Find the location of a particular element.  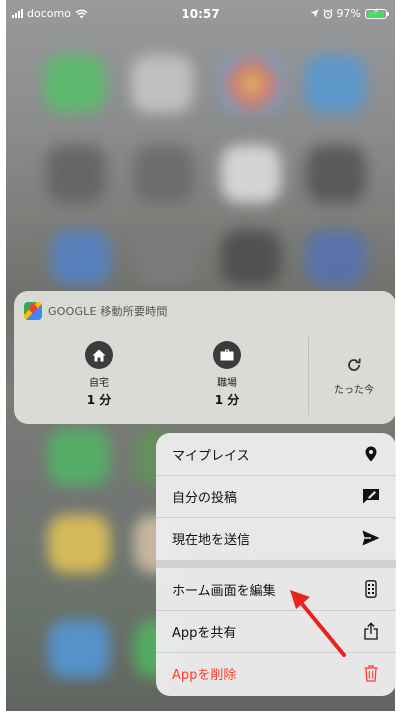

menu-item-send-location: 現在地を送信 is located at coordinates (276, 538).